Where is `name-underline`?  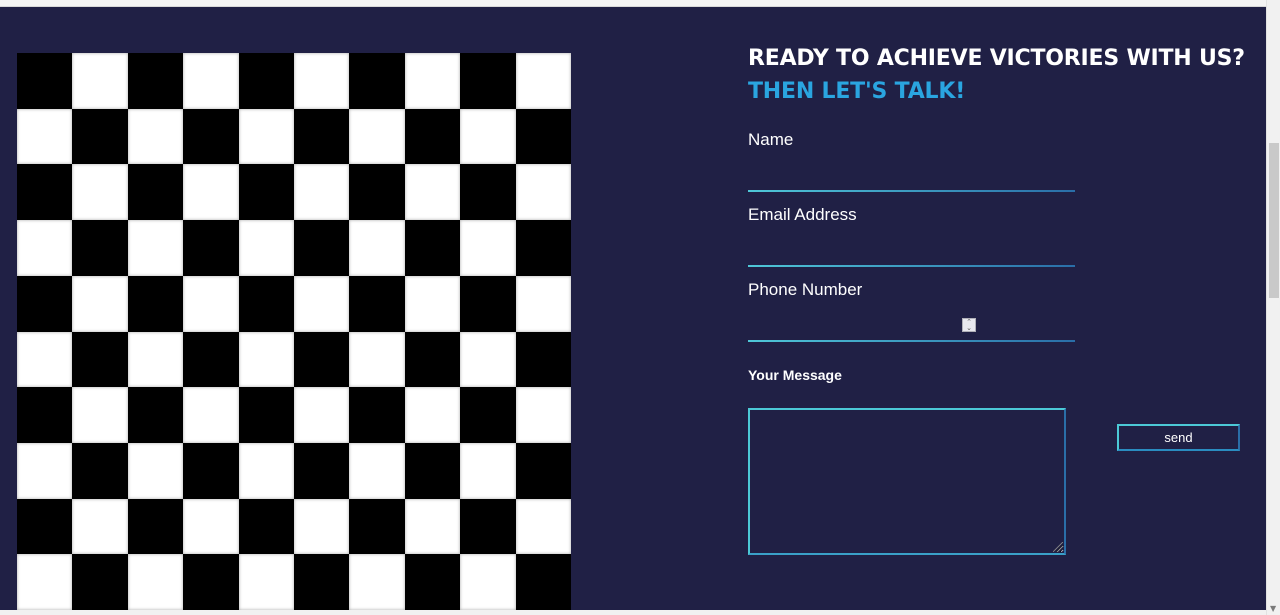 name-underline is located at coordinates (911, 191).